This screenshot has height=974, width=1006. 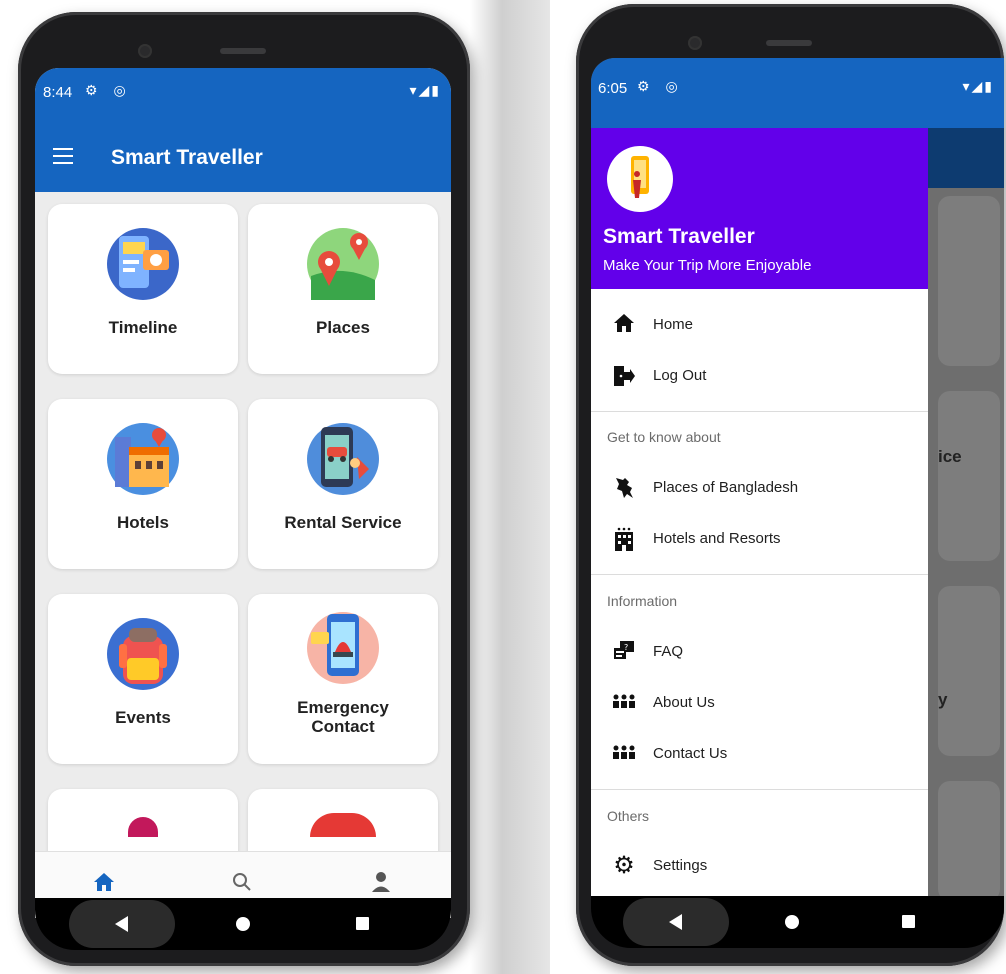 I want to click on drawer-item-about-us: About Us, so click(x=759, y=703).